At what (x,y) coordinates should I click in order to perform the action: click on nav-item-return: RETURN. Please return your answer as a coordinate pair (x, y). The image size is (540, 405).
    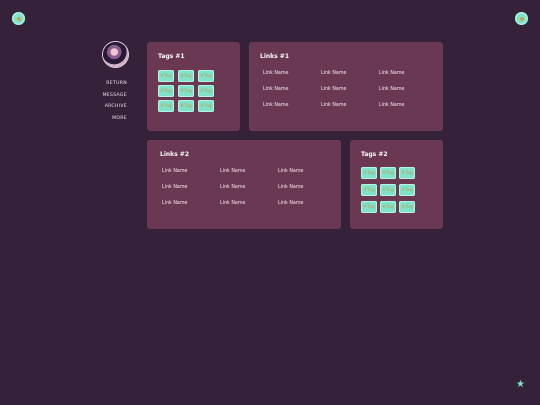
    Looking at the image, I should click on (105, 84).